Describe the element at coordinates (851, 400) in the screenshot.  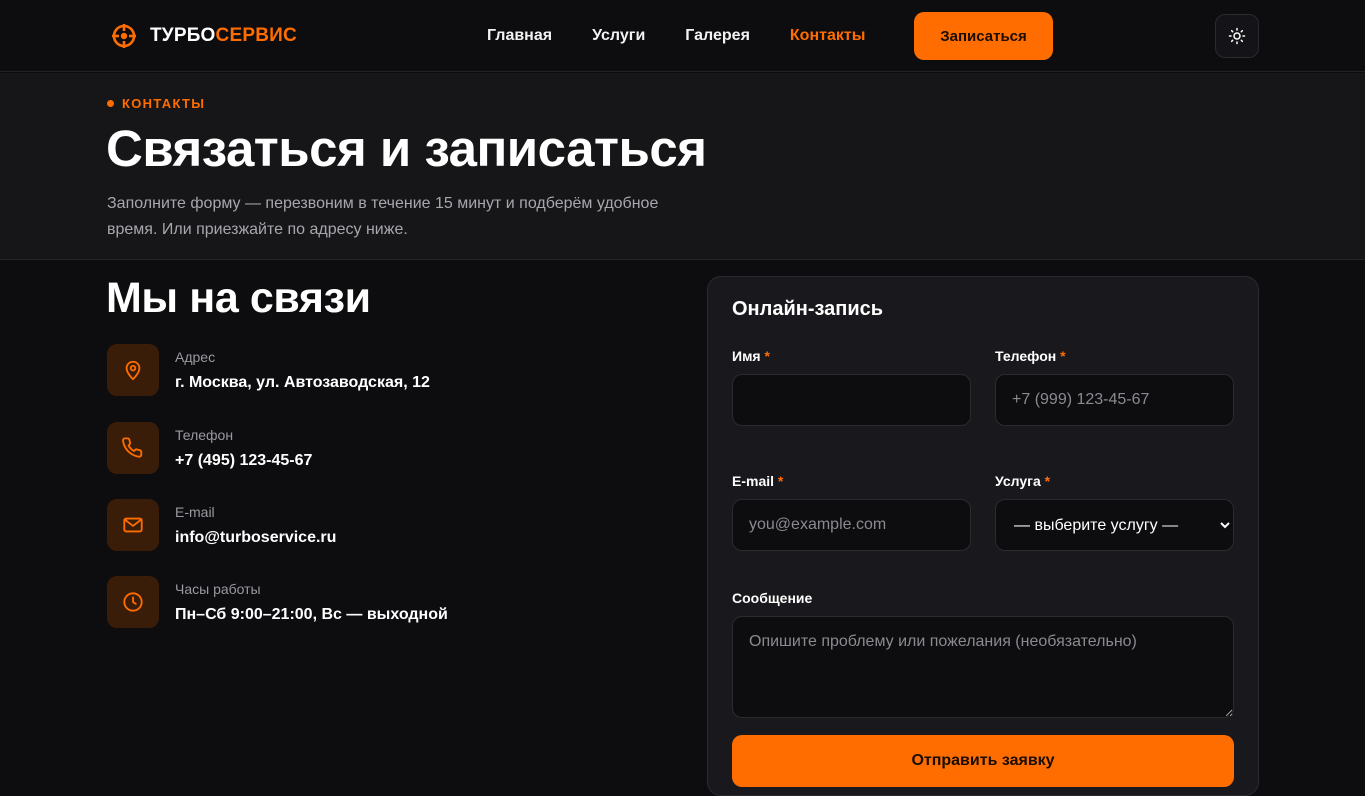
I see `name-input` at that location.